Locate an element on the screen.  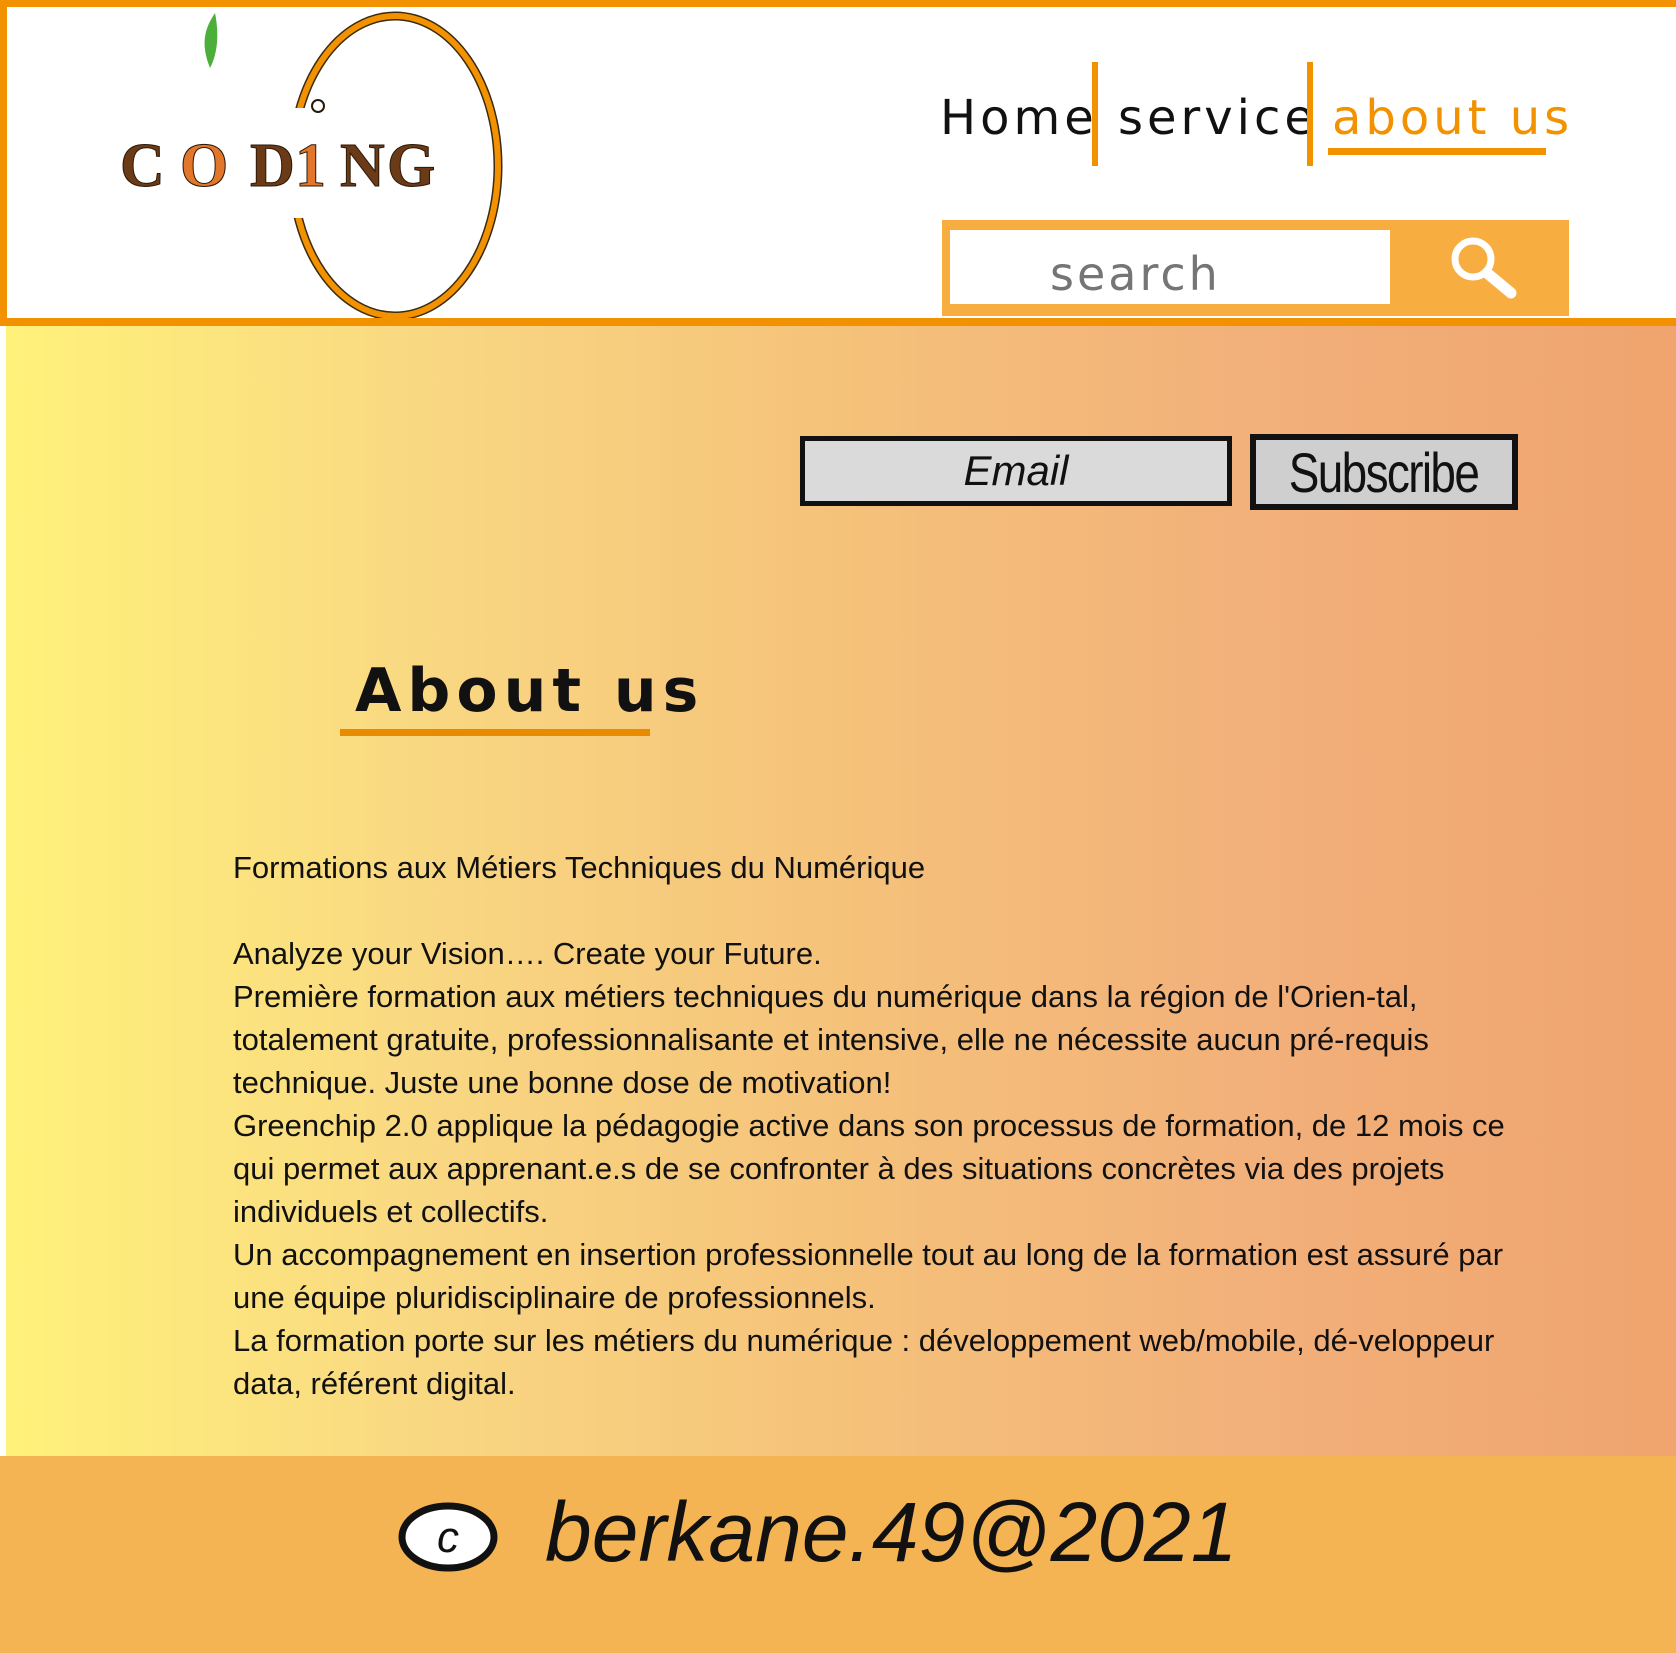
search-icon is located at coordinates (1483, 268).